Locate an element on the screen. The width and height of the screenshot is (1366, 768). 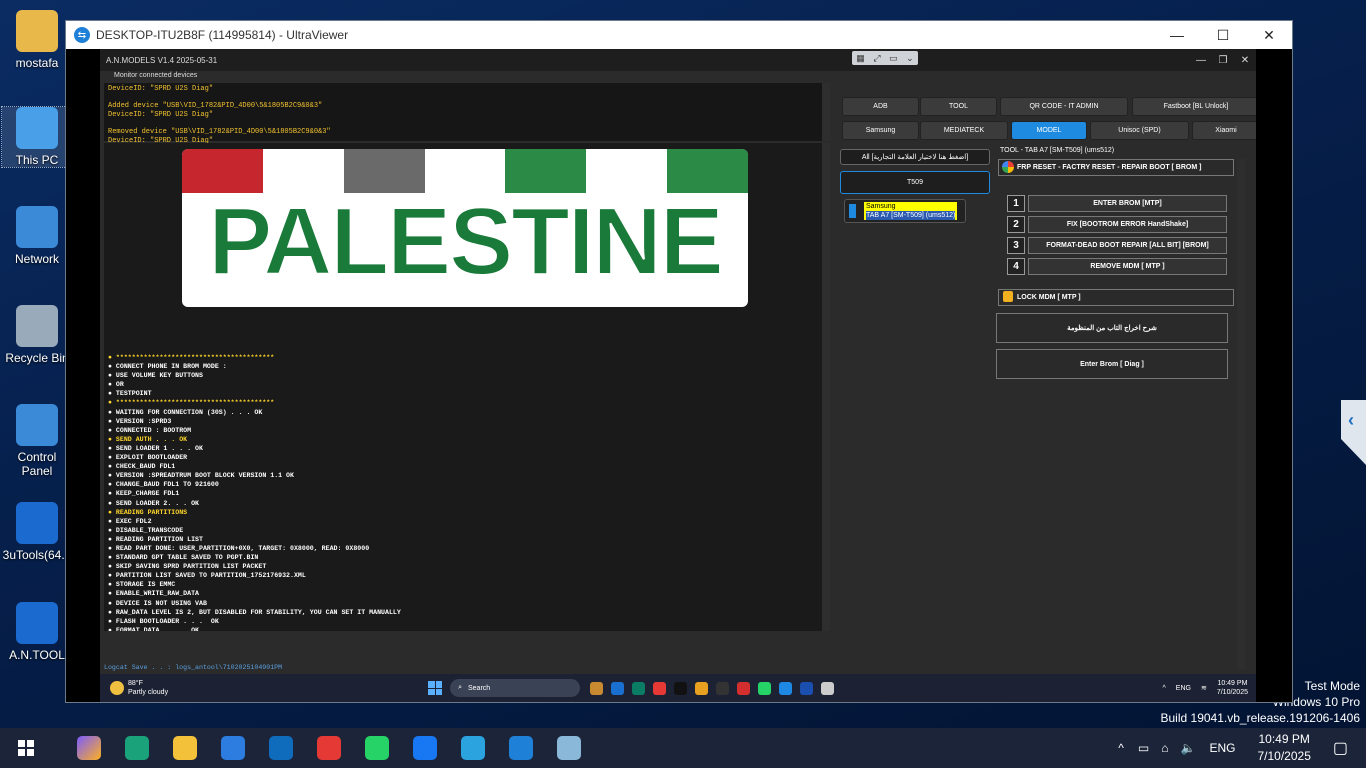
model-search-input: T509 is located at coordinates (915, 182).